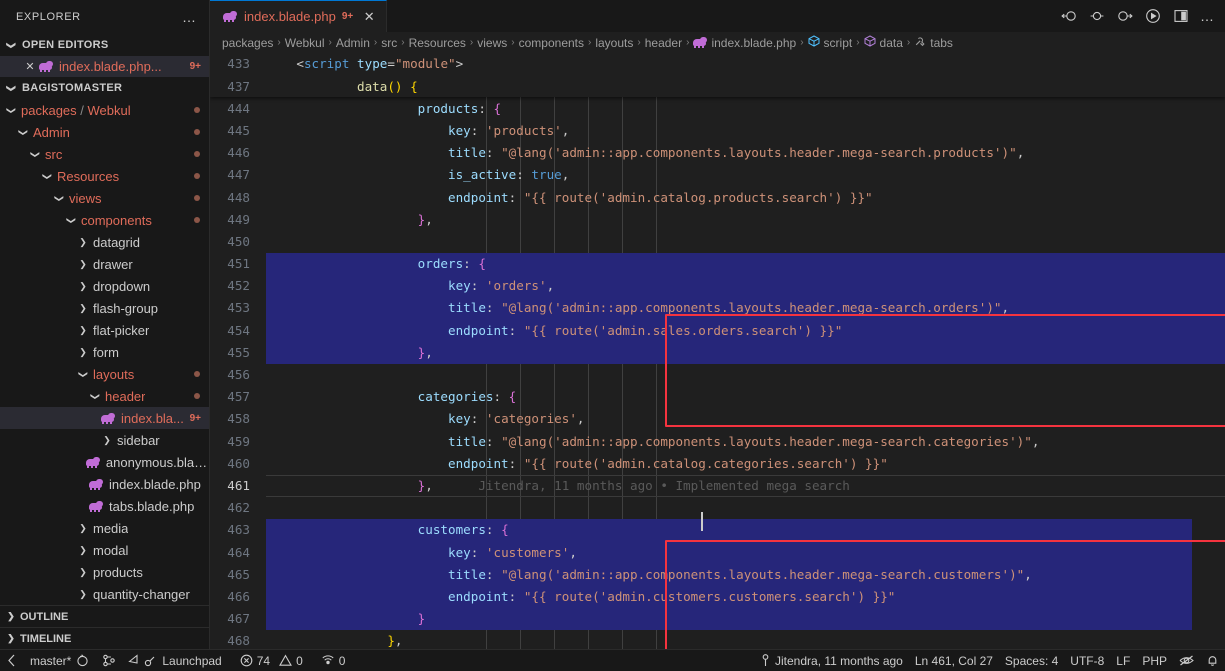 The image size is (1225, 671). I want to click on breadcrumb-item: index.blade.php, so click(744, 43).